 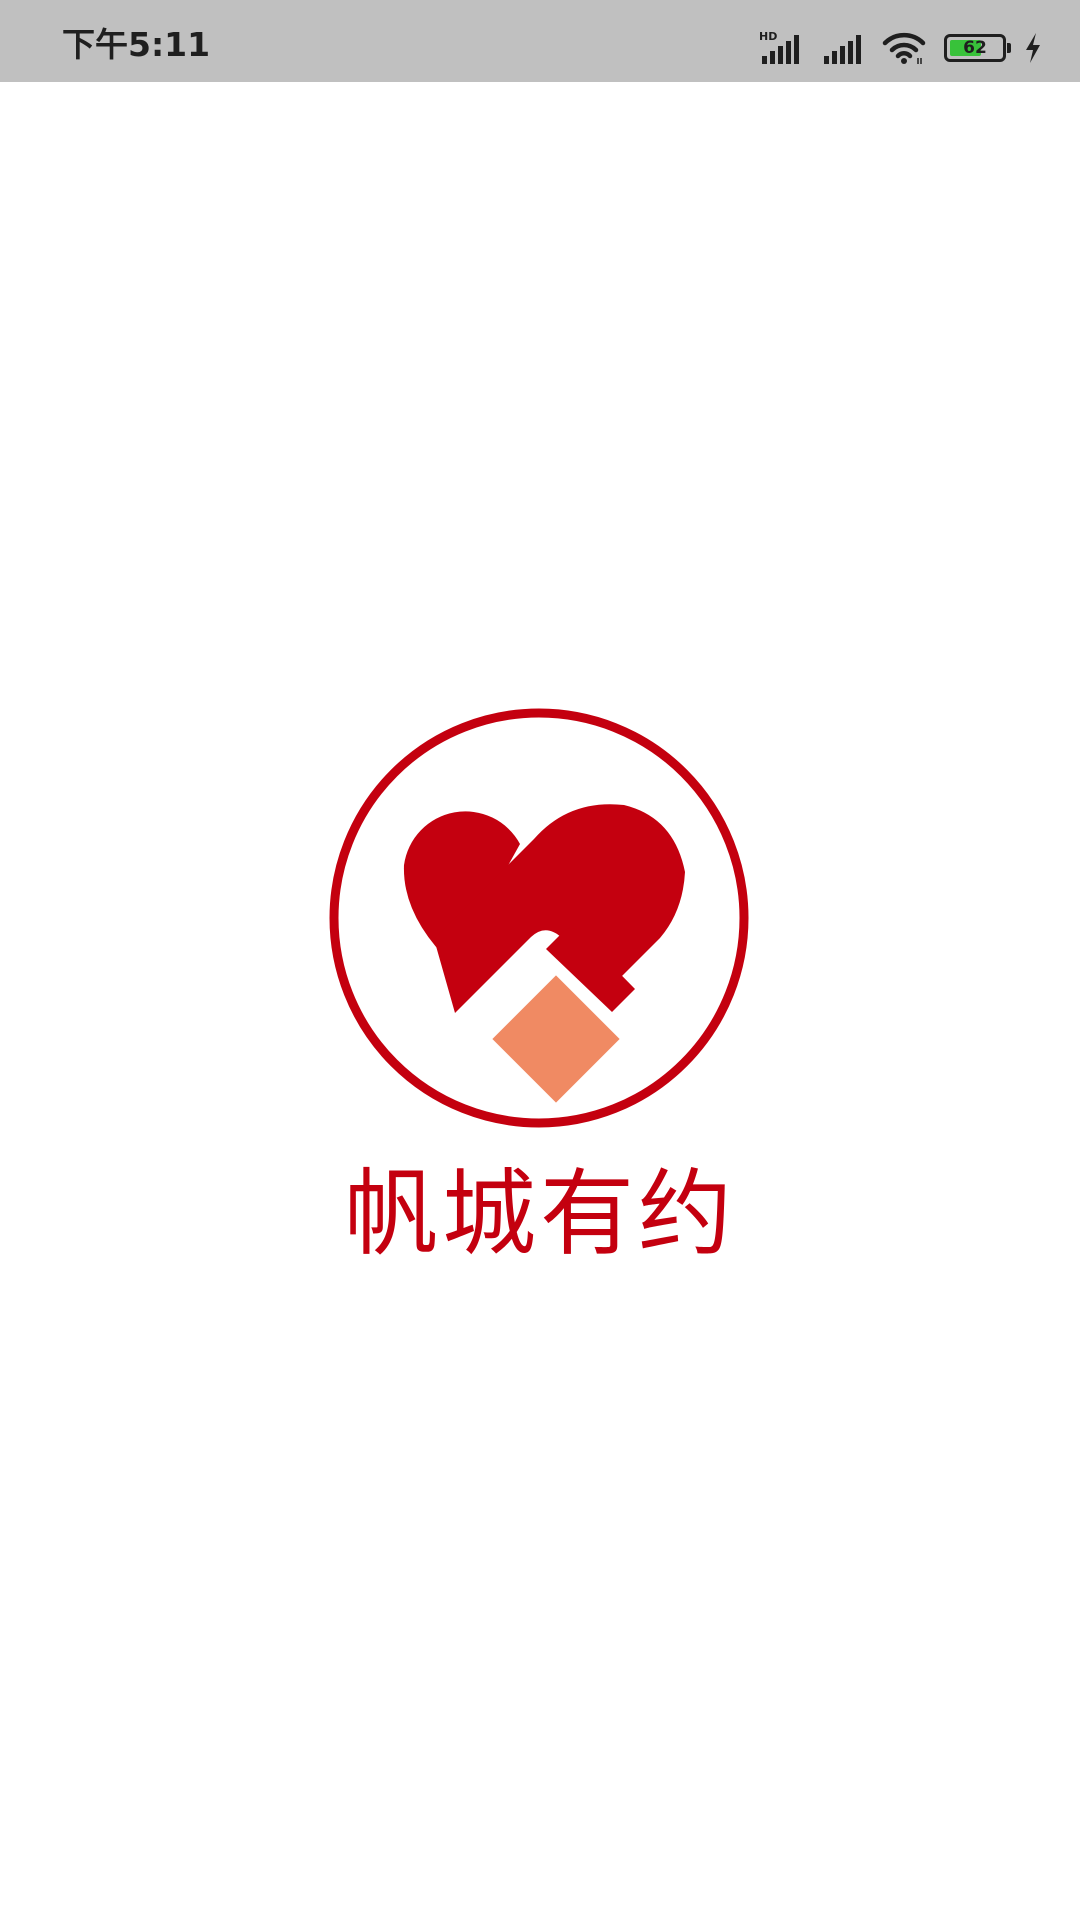 I want to click on battery-cap, so click(x=1009, y=48).